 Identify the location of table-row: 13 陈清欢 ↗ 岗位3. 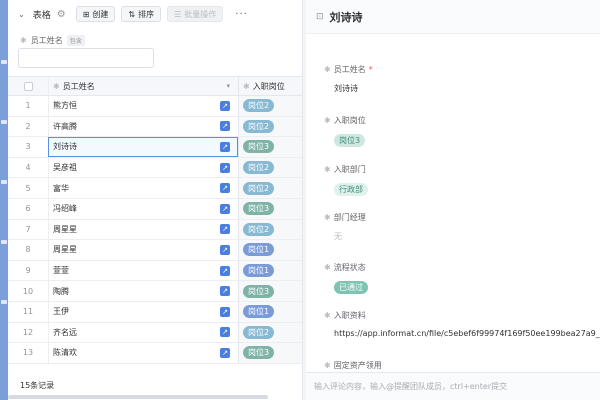
(155, 353).